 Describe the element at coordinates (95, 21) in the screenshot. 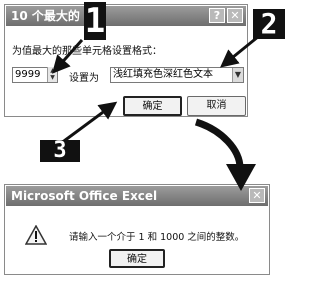

I see `step-1-badge: 1` at that location.